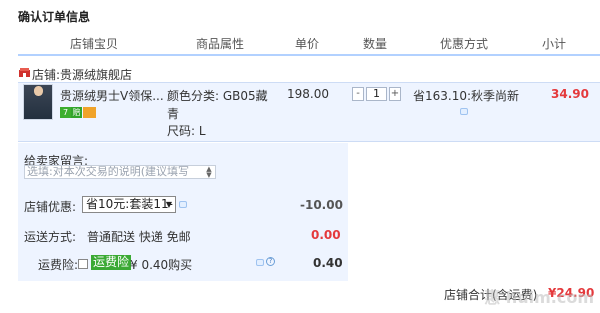  I want to click on shipping-amount: 0.00, so click(326, 235).